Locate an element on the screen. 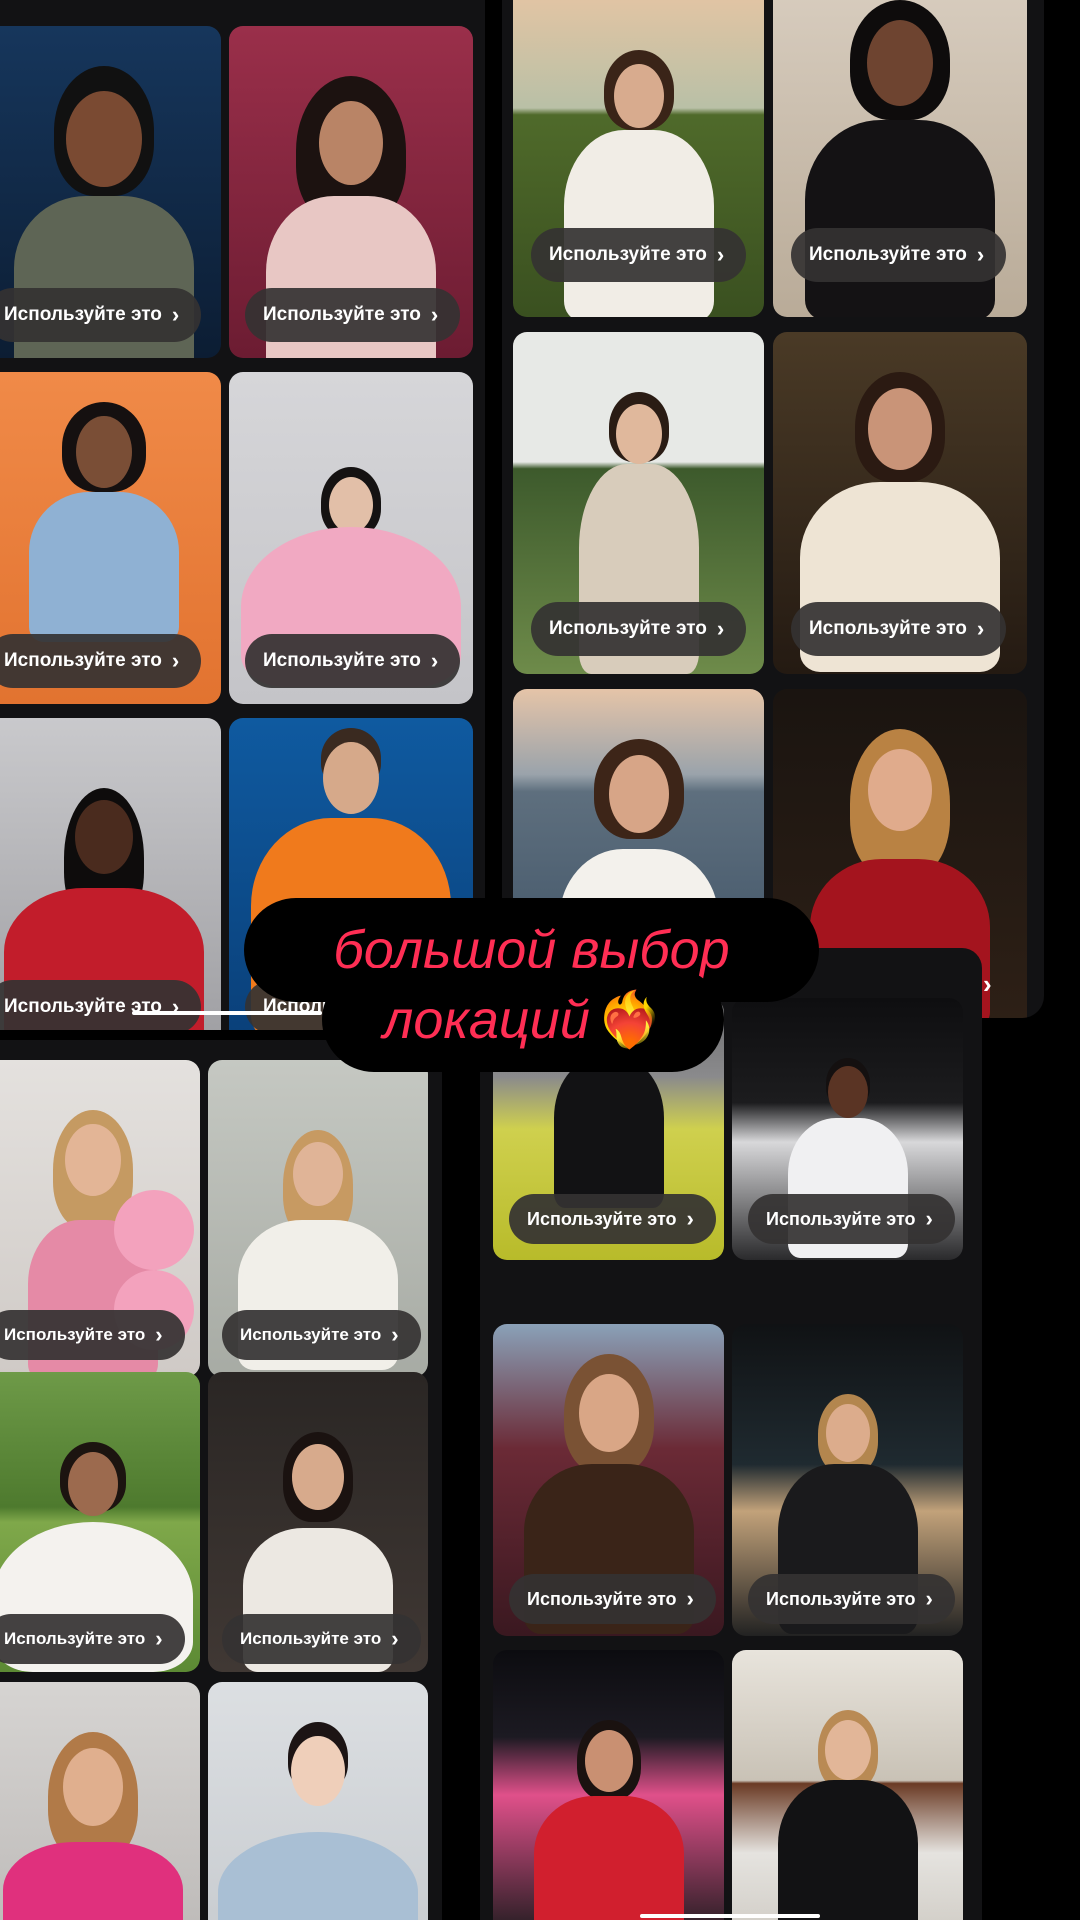 This screenshot has height=1920, width=1080. photo-card-horse-field: Используйте это › is located at coordinates (638, 158).